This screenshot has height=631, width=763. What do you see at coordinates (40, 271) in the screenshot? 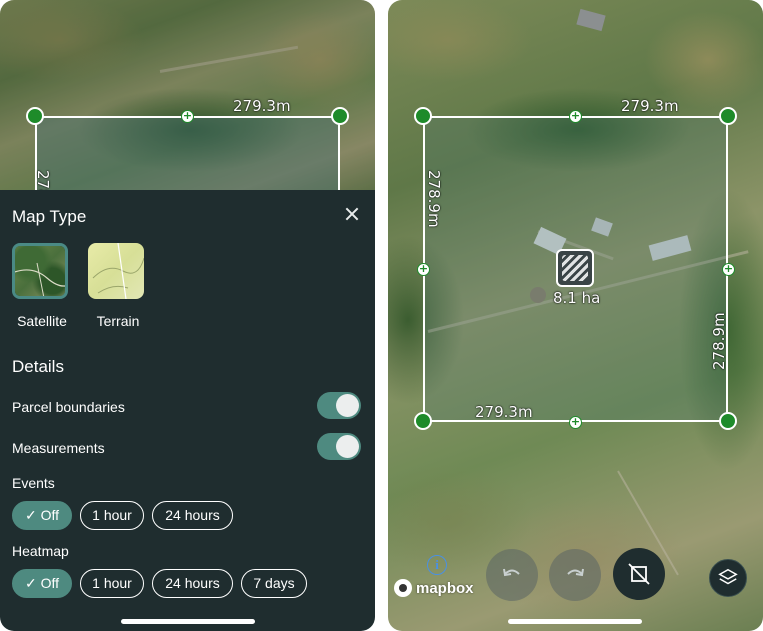
I see `satellite-thumbnail` at bounding box center [40, 271].